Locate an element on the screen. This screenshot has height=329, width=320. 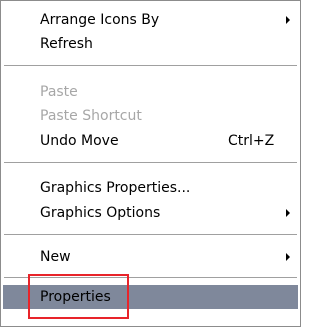
menu-item-graphics-options: Graphics Options is located at coordinates (150, 213).